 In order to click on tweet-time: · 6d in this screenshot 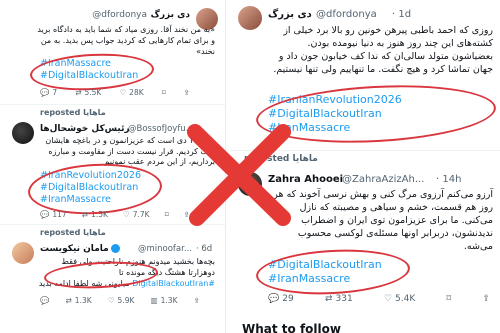, I will do `click(204, 249)`.